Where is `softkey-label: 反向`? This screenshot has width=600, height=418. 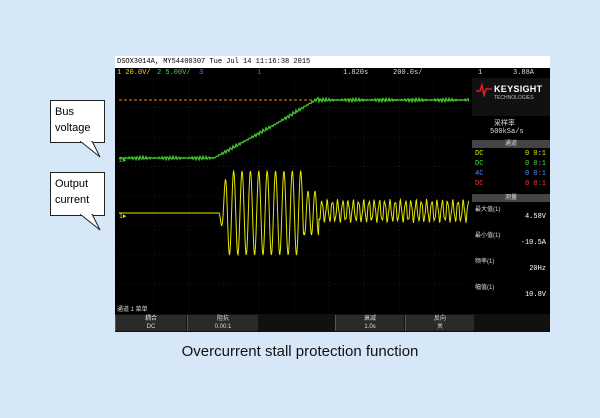 softkey-label: 反向 is located at coordinates (439, 319).